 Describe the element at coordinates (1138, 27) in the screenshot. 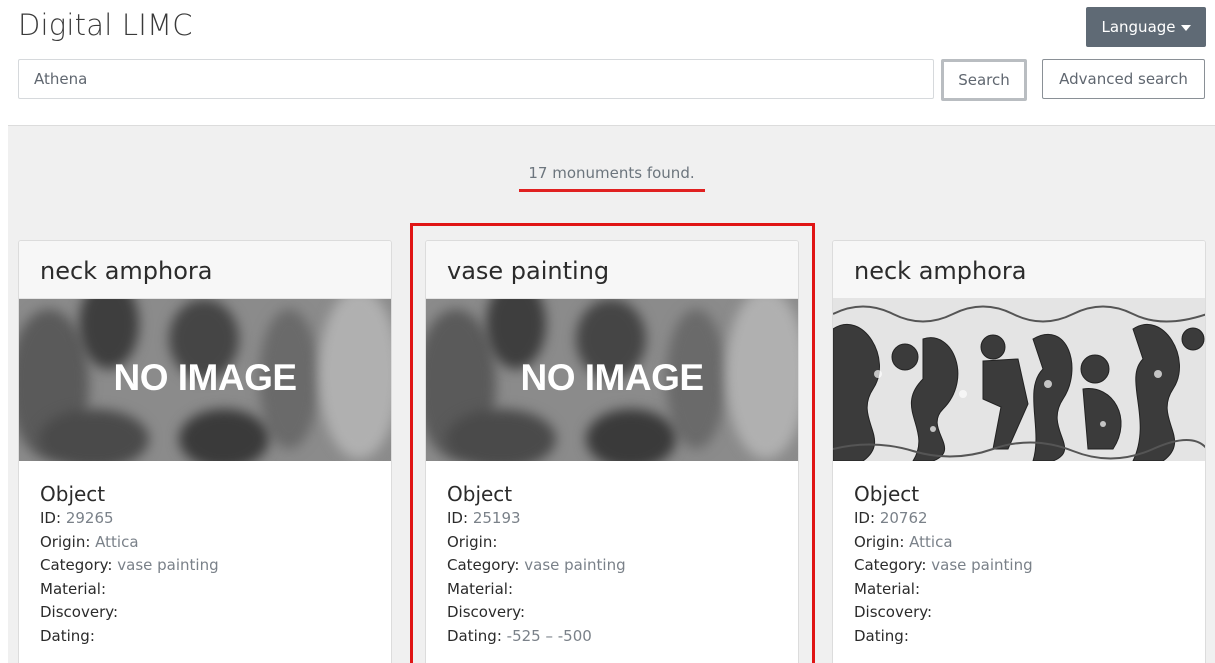

I see `language-label: Language` at that location.